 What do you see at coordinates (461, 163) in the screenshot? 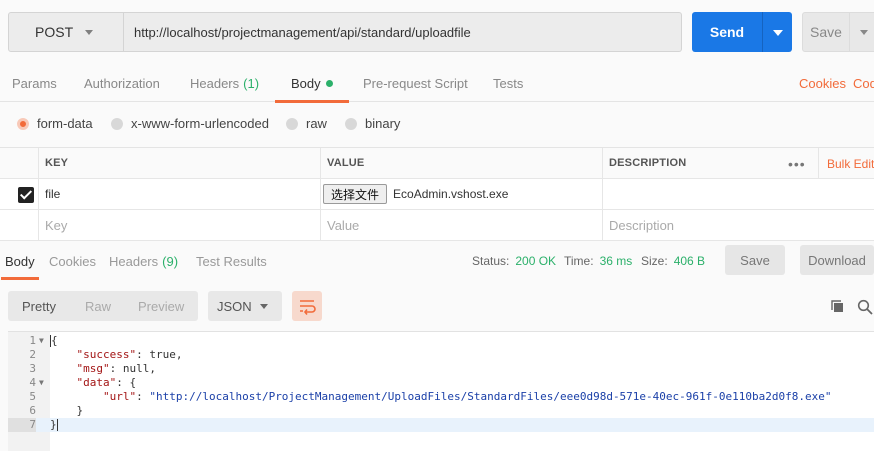
I see `column-value-header: VALUE` at bounding box center [461, 163].